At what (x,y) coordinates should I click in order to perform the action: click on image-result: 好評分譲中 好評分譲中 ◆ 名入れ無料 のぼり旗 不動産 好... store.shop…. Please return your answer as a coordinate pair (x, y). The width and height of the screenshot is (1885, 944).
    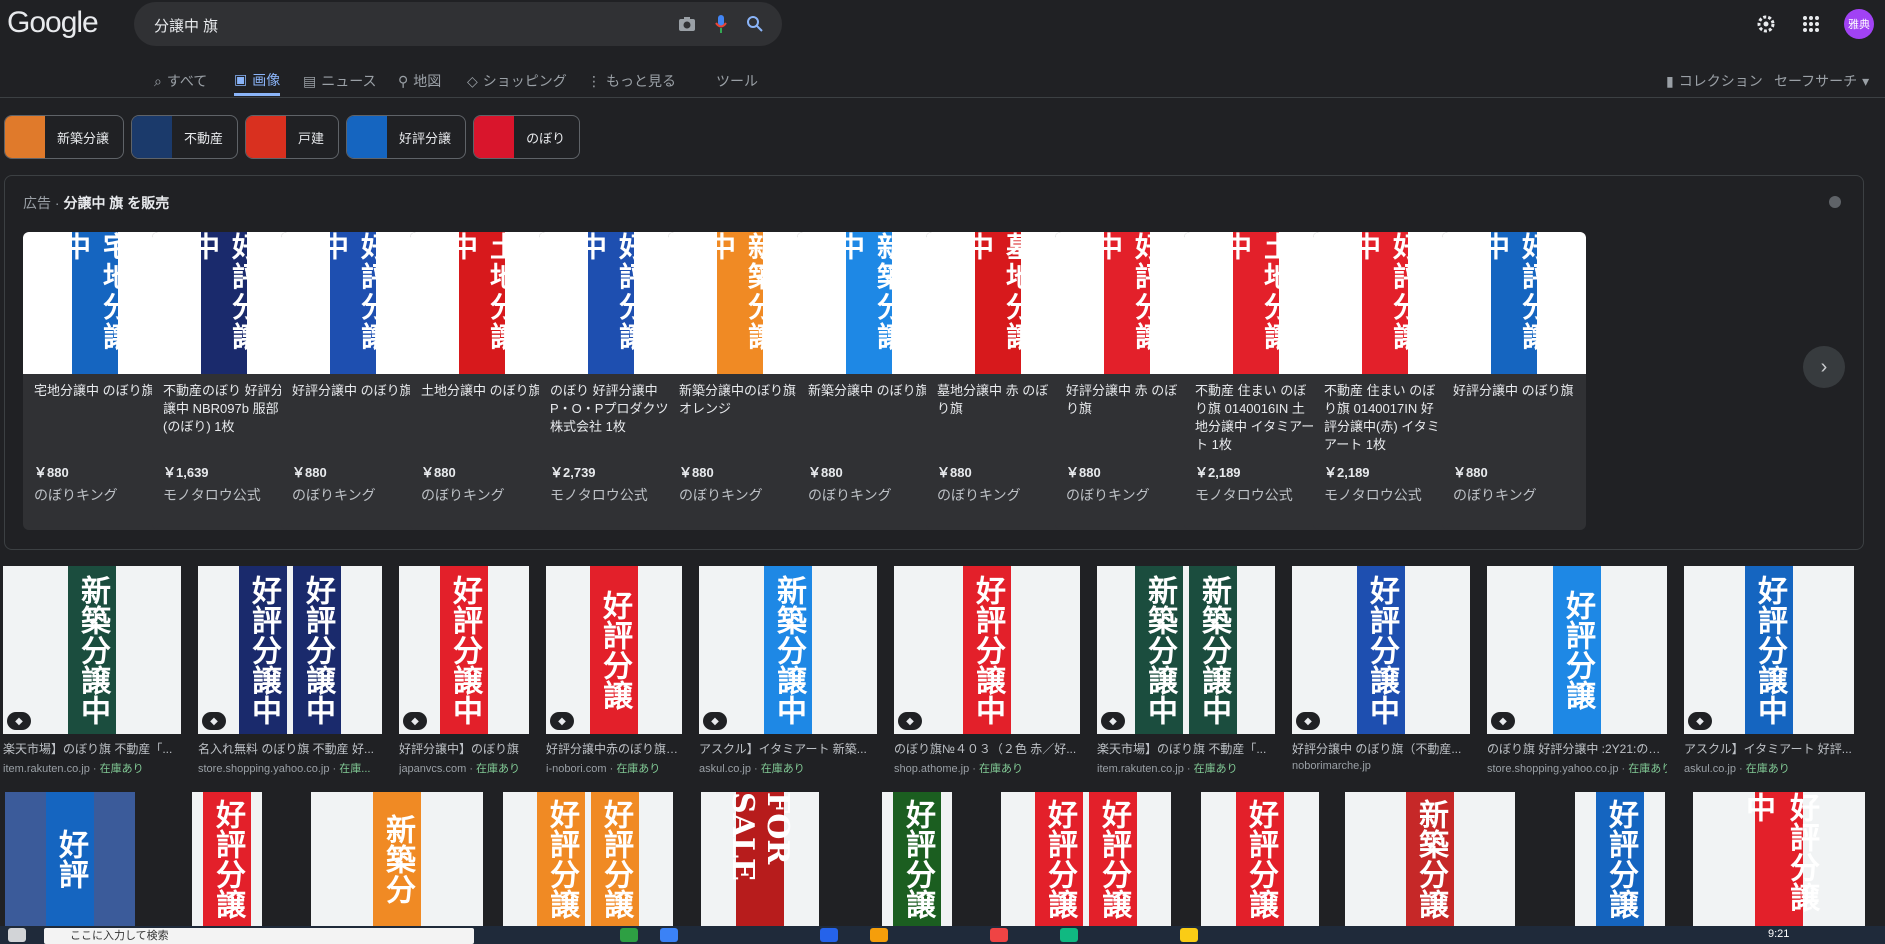
    Looking at the image, I should click on (290, 671).